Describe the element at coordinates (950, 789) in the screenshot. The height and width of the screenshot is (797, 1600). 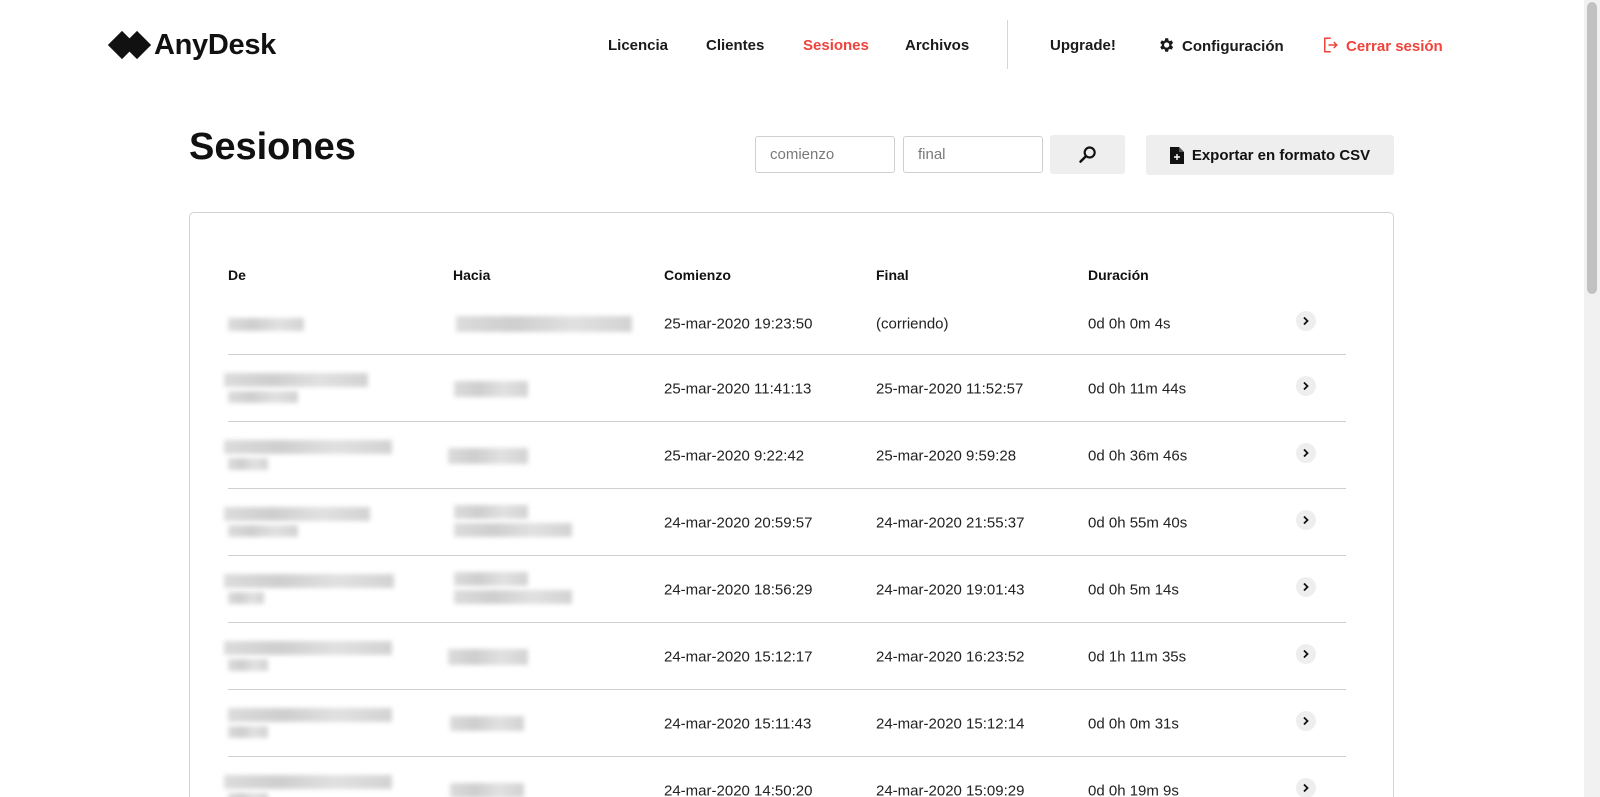
I see `session-end: 24-mar-2020 15:09:29` at that location.